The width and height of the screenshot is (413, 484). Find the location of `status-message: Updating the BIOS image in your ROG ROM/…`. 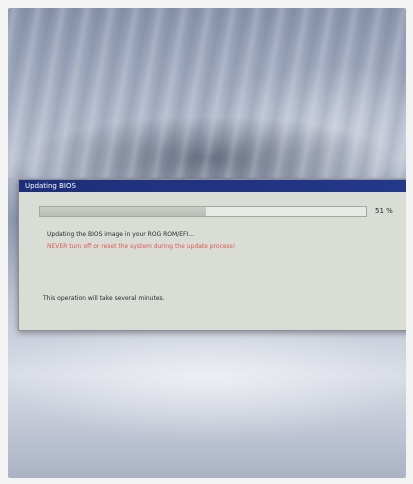

status-message: Updating the BIOS image in your ROG ROM/… is located at coordinates (120, 234).